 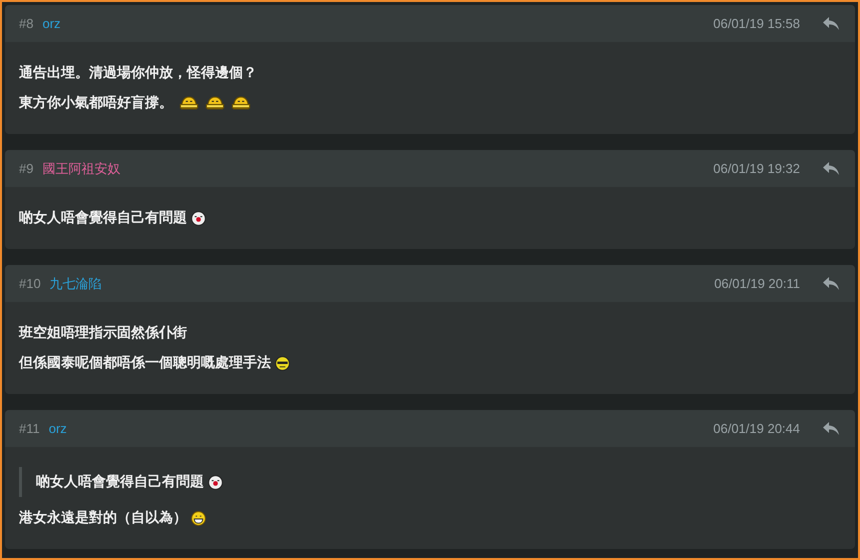 I want to click on post-time: 06/01/19 19:32, so click(x=756, y=168).